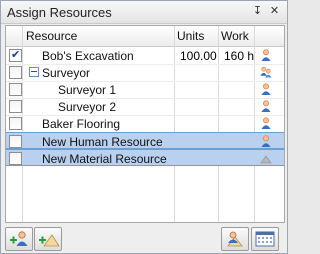 The height and width of the screenshot is (254, 320). I want to click on column-header-work: Work, so click(235, 36).